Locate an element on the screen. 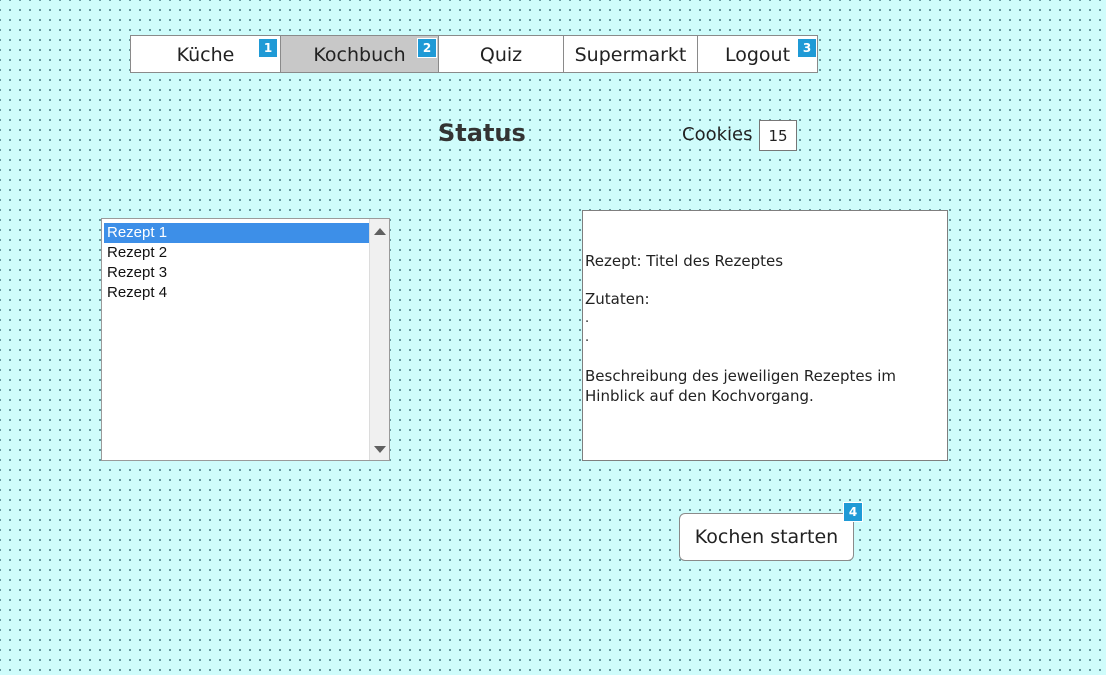 This screenshot has height=675, width=1106. recipe-list-item: Rezept 2 is located at coordinates (236, 253).